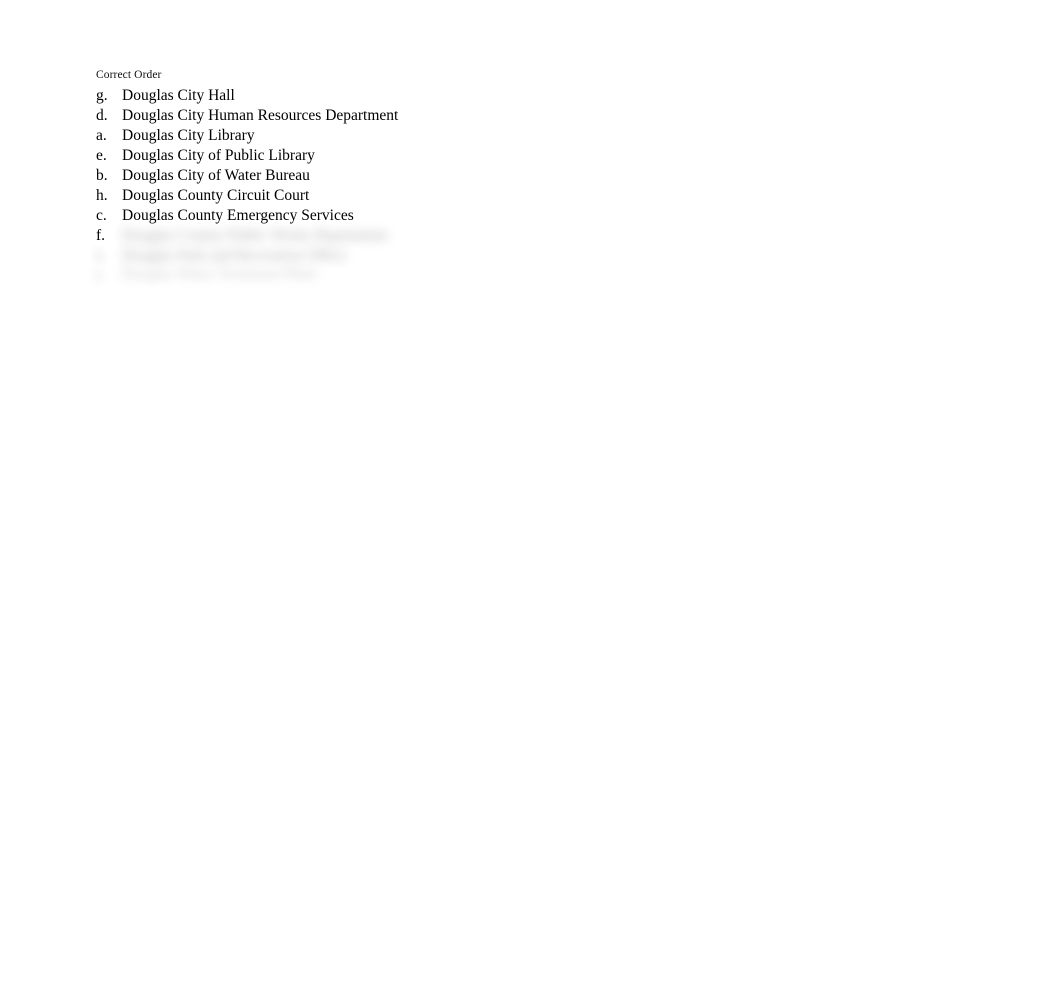  What do you see at coordinates (218, 155) in the screenshot?
I see `list-item-label: Douglas City of Public Library` at bounding box center [218, 155].